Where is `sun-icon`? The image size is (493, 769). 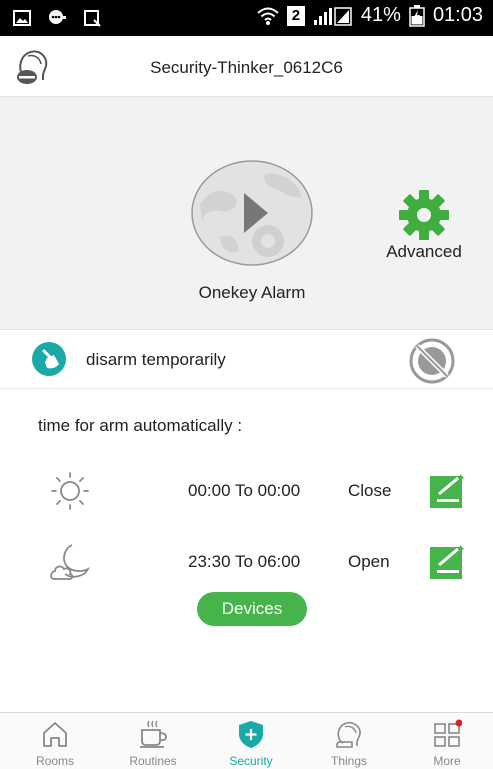 sun-icon is located at coordinates (70, 491).